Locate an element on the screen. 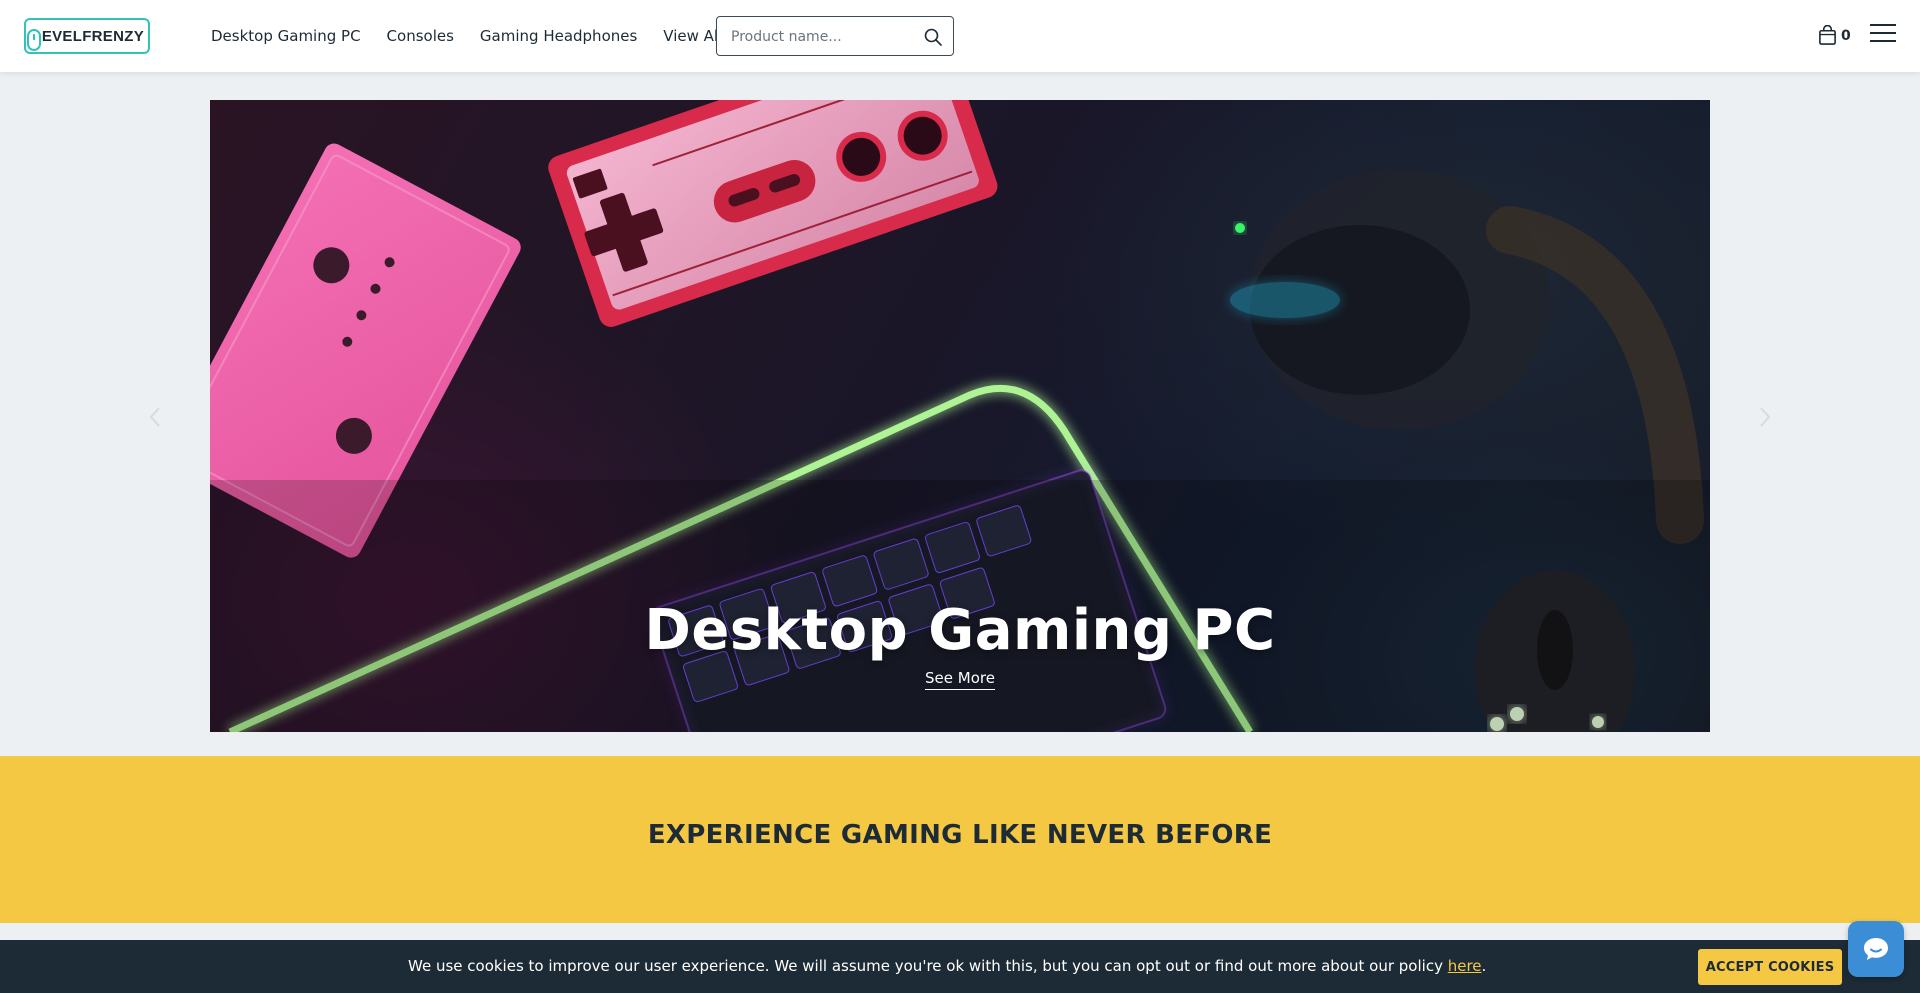 The image size is (1920, 993). search-icon is located at coordinates (933, 37).